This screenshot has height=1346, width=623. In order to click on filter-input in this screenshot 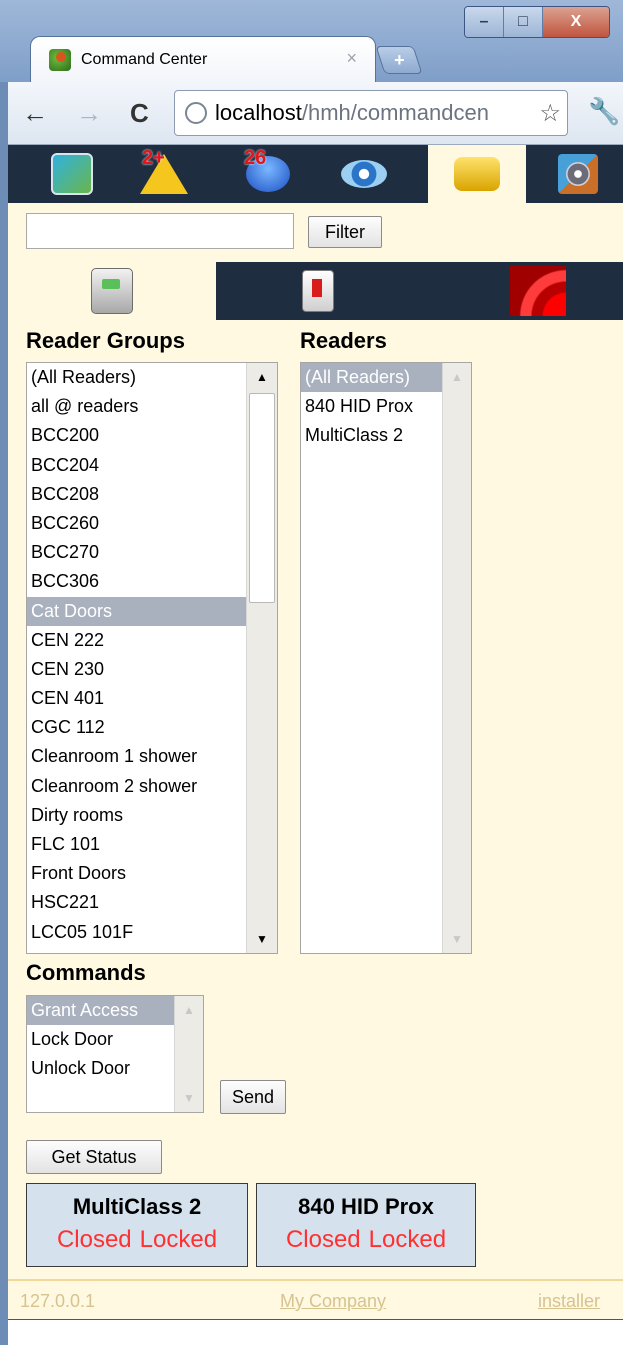, I will do `click(160, 231)`.